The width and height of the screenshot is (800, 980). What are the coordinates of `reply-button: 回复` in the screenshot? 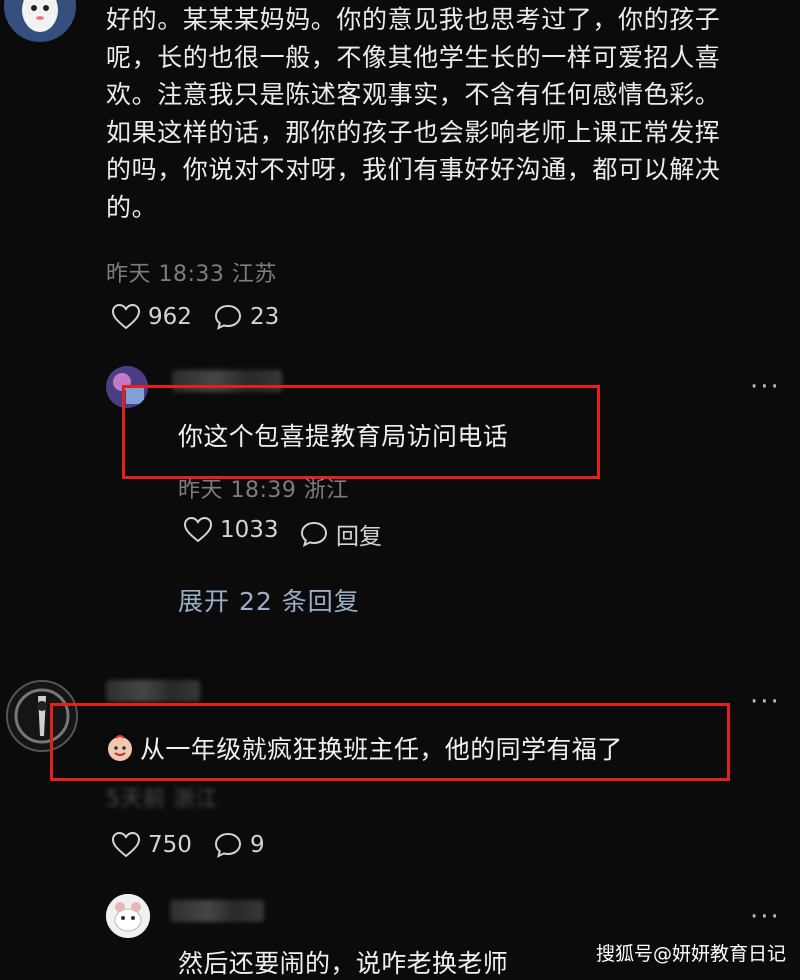 It's located at (341, 534).